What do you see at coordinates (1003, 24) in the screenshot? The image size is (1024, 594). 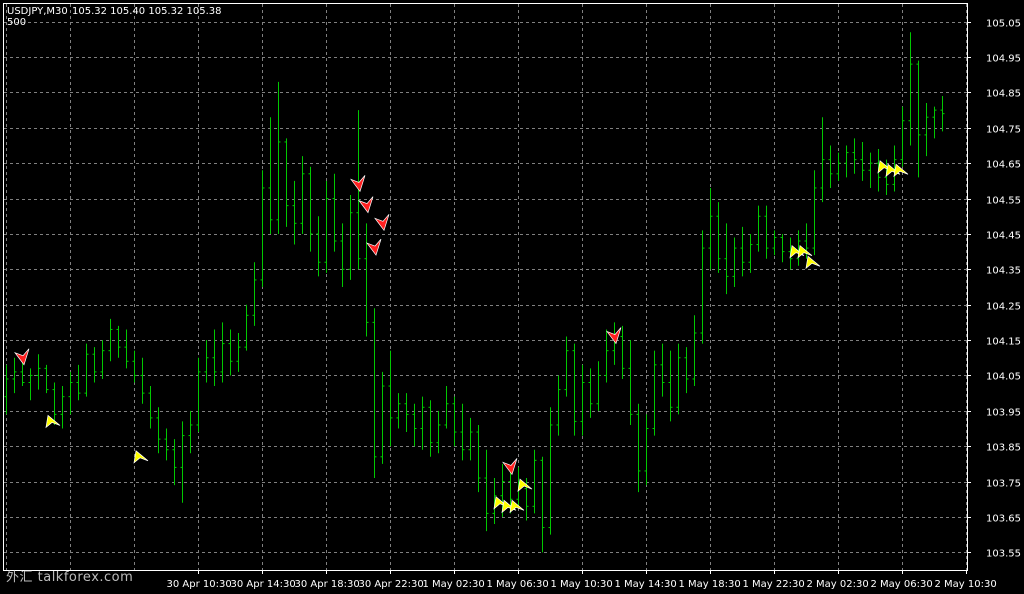 I see `y-tick-label: 105.05` at bounding box center [1003, 24].